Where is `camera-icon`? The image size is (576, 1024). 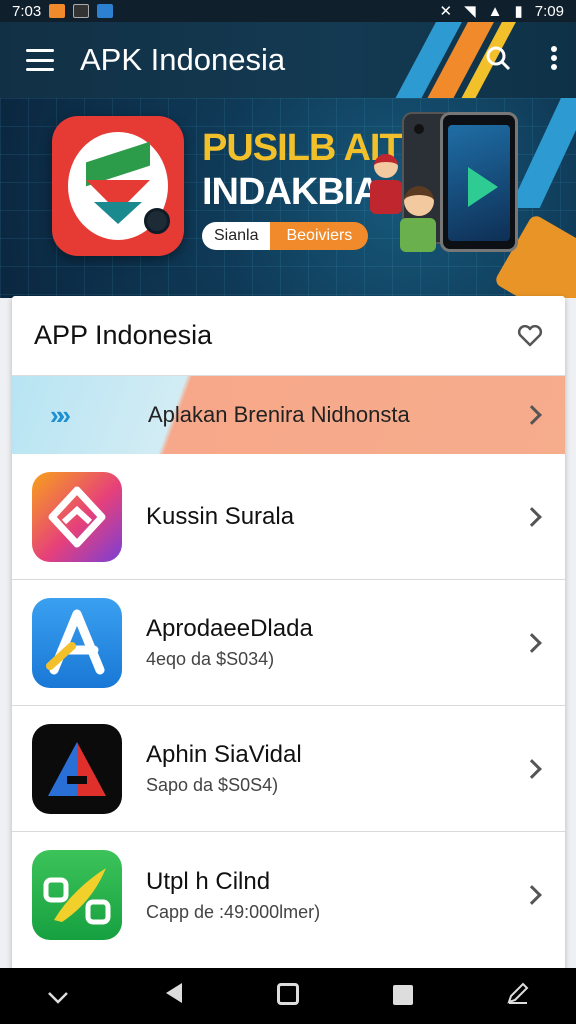 camera-icon is located at coordinates (157, 221).